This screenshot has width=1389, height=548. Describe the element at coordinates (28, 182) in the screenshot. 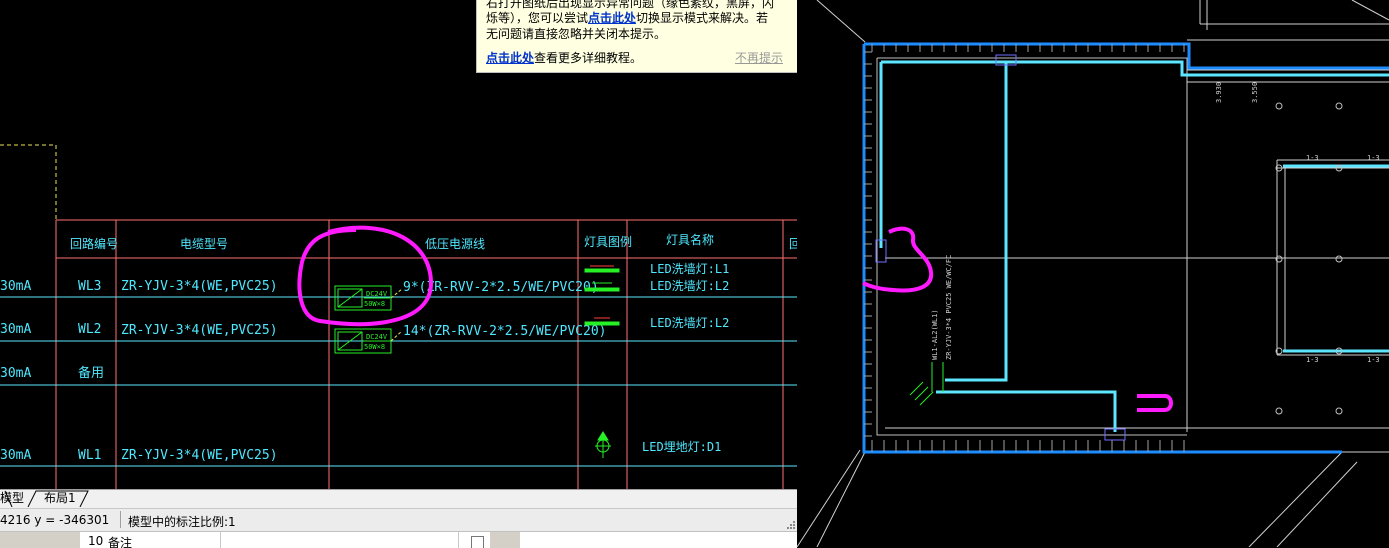

I see `dashed-frame` at that location.